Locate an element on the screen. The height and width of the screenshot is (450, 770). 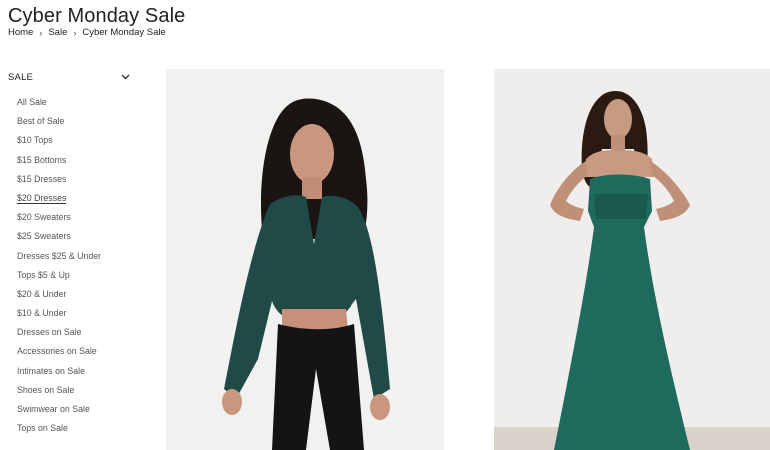
sidebar-item: Shoes on Sale is located at coordinates (73, 393).